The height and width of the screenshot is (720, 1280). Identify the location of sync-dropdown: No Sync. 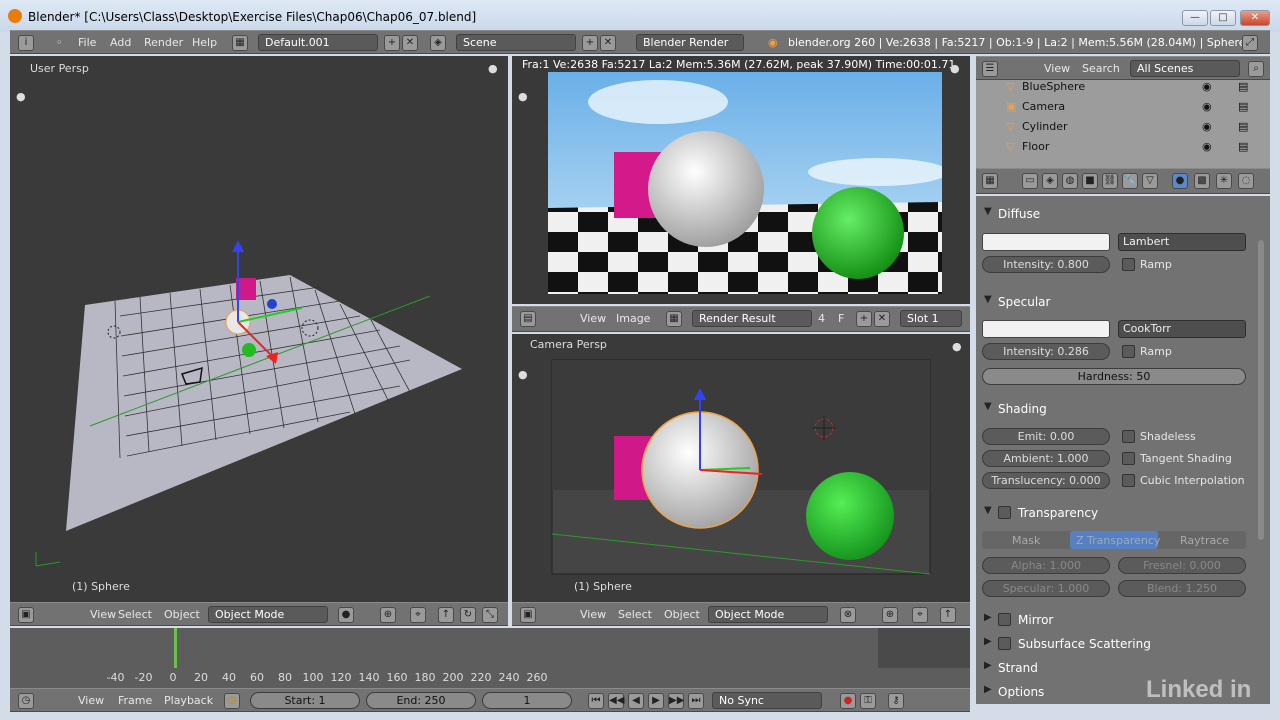
(767, 700).